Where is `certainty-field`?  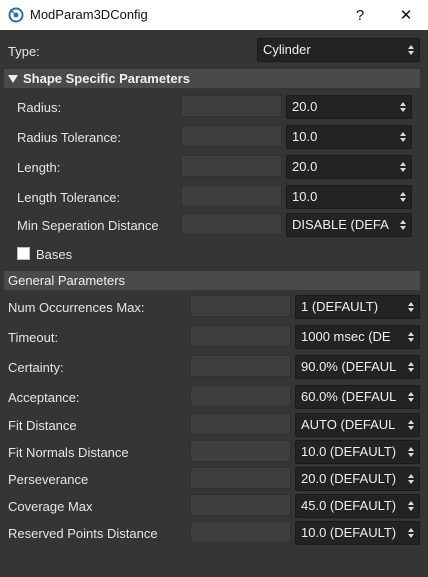 certainty-field is located at coordinates (240, 366).